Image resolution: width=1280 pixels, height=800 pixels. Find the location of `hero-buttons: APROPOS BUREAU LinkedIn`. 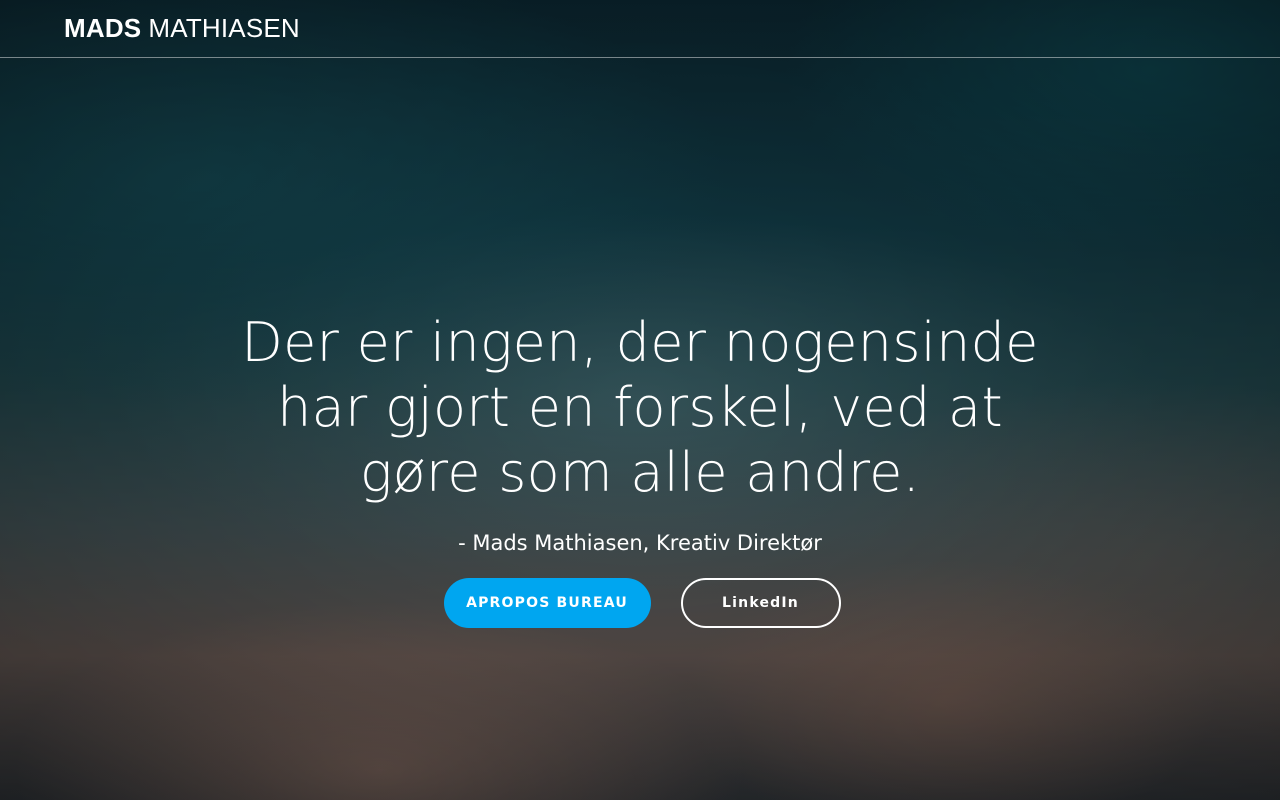

hero-buttons: APROPOS BUREAU LinkedIn is located at coordinates (640, 603).